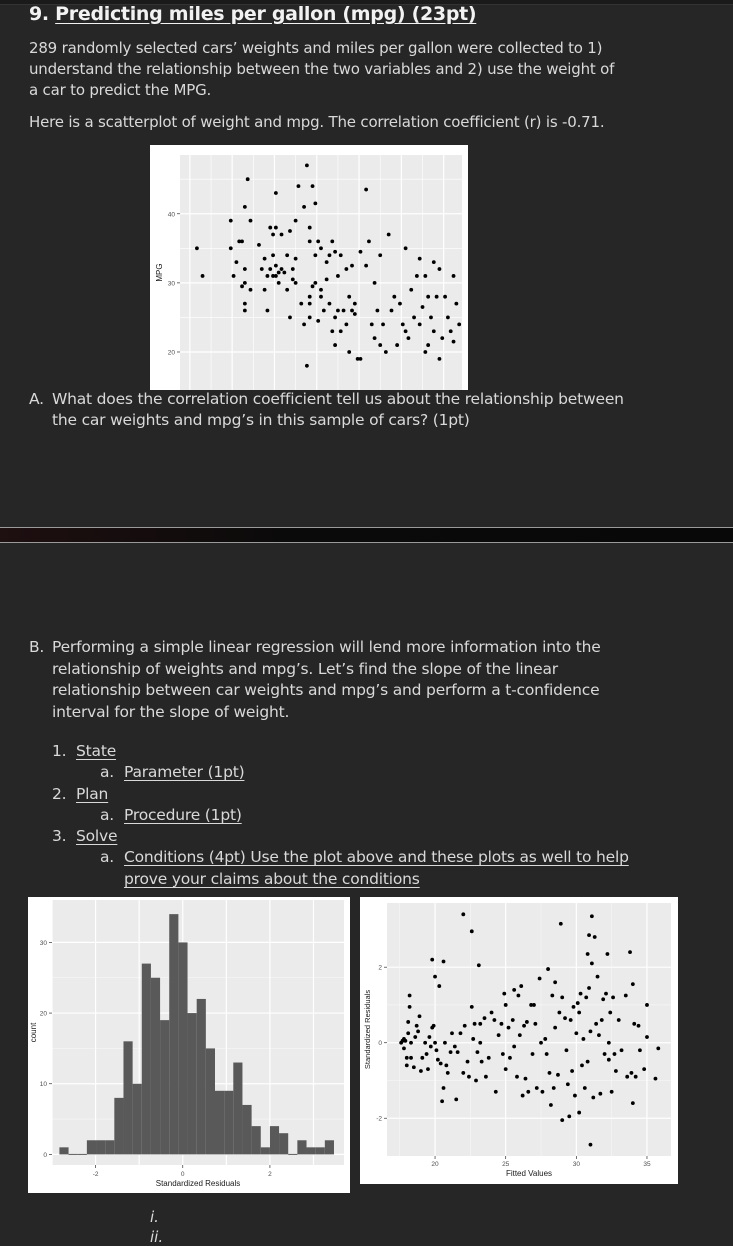 This screenshot has height=1246, width=733. Describe the element at coordinates (266, 14) in the screenshot. I see `question-title-text: Predicting miles per gallon (mpg) (23pt)` at that location.